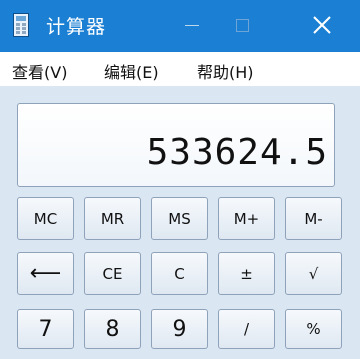 The width and height of the screenshot is (360, 359). What do you see at coordinates (246, 218) in the screenshot?
I see `memory-add-button: M+` at bounding box center [246, 218].